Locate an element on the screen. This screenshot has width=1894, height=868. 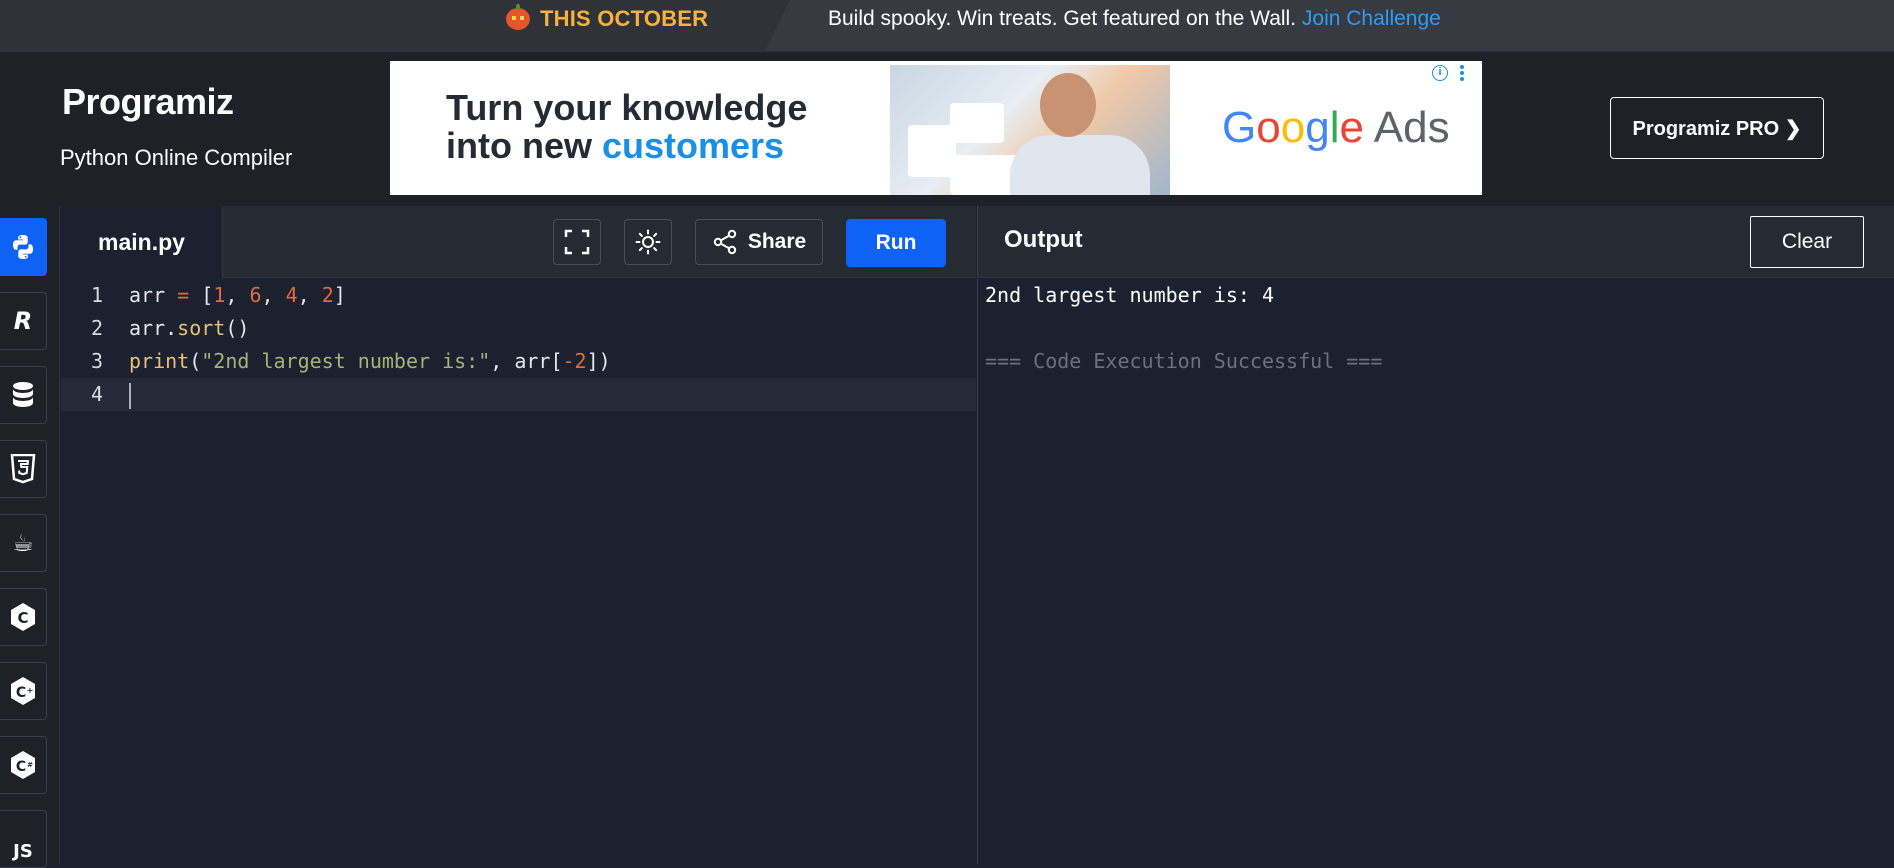
line-number: 1 is located at coordinates (96, 295).